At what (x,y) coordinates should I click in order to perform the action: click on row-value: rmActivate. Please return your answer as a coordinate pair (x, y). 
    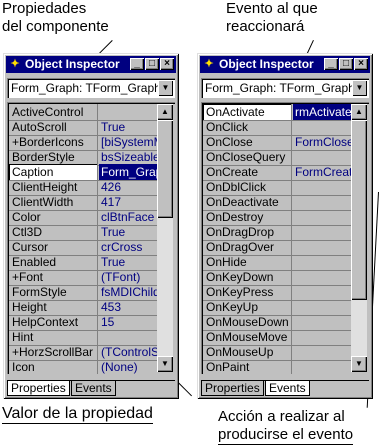
    Looking at the image, I should click on (322, 112).